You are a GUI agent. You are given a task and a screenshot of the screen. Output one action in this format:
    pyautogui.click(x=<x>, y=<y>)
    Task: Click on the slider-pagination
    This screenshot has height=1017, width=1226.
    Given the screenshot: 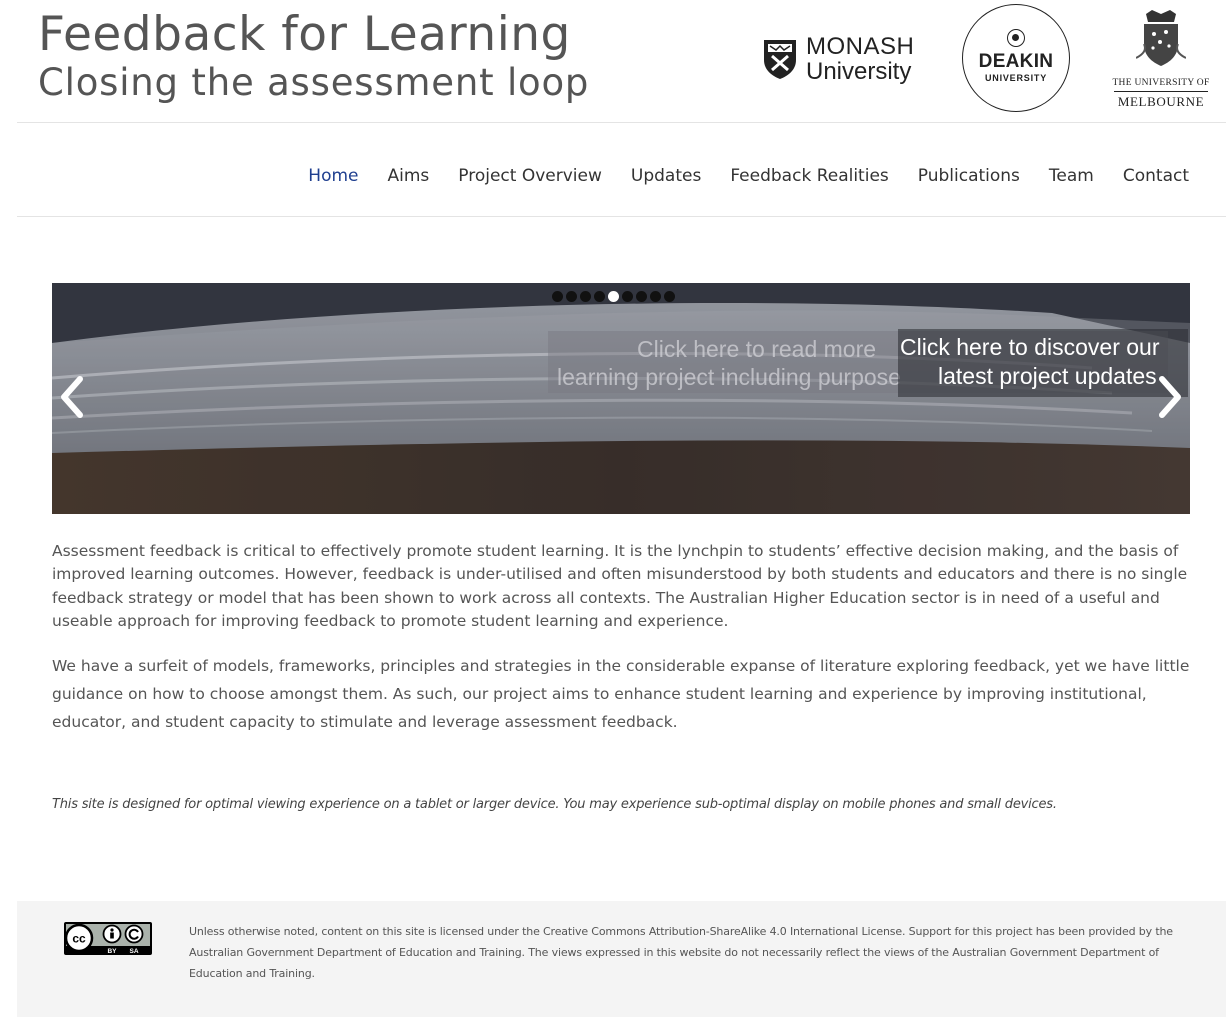 What is the action you would take?
    pyautogui.click(x=613, y=296)
    